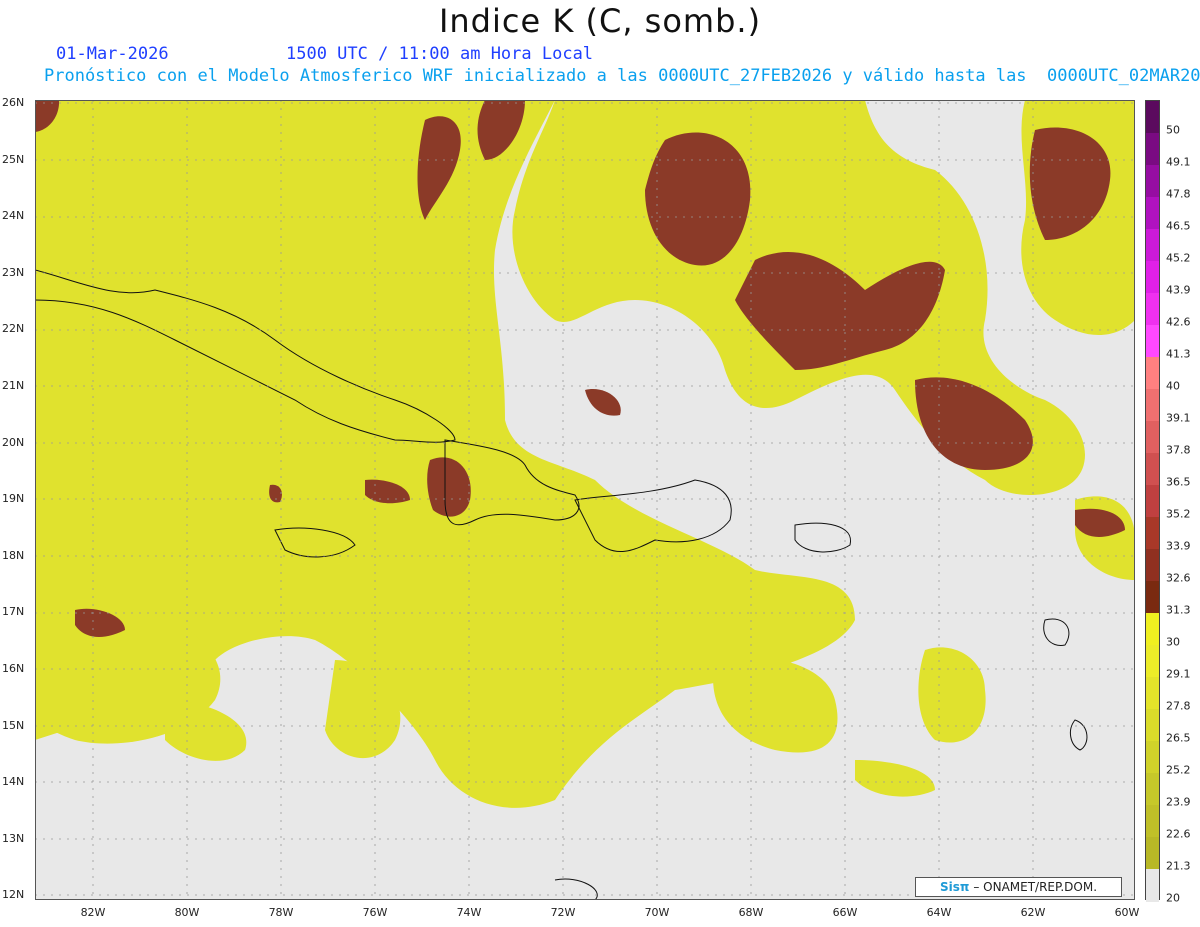 The width and height of the screenshot is (1200, 927). I want to click on credit-box: Sisπ – ONAMET/REP.DOM., so click(1018, 887).